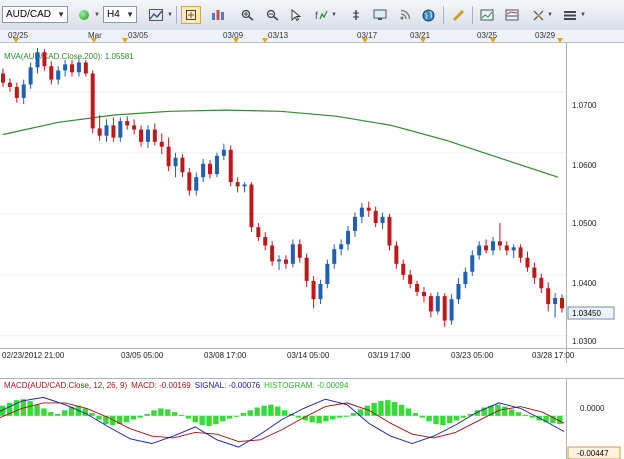 Image resolution: width=624 pixels, height=459 pixels. Describe the element at coordinates (218, 15) in the screenshot. I see `zoom-in-icon` at that location.